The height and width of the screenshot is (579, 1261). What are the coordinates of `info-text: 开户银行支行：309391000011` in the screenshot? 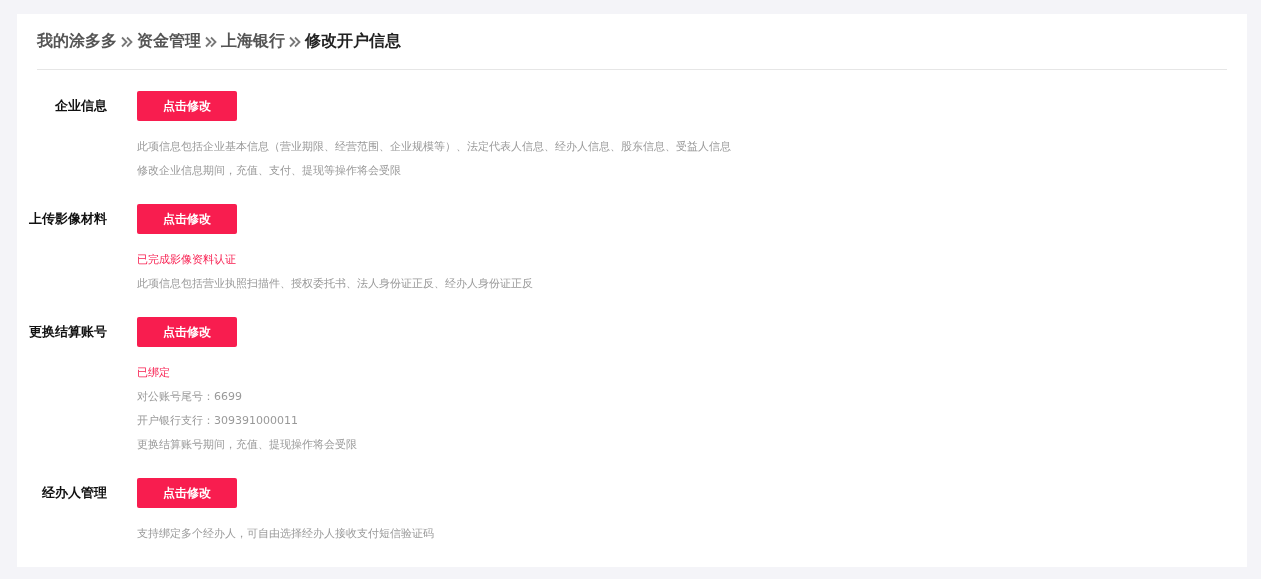 It's located at (218, 421).